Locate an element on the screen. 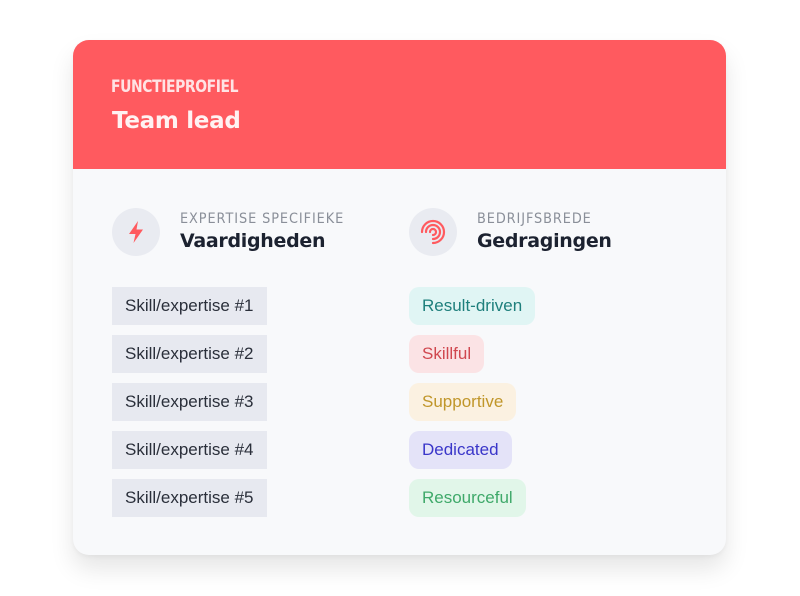  behaviors-column-header: BEDRIJFSBREDE Gedragingen is located at coordinates (510, 232).